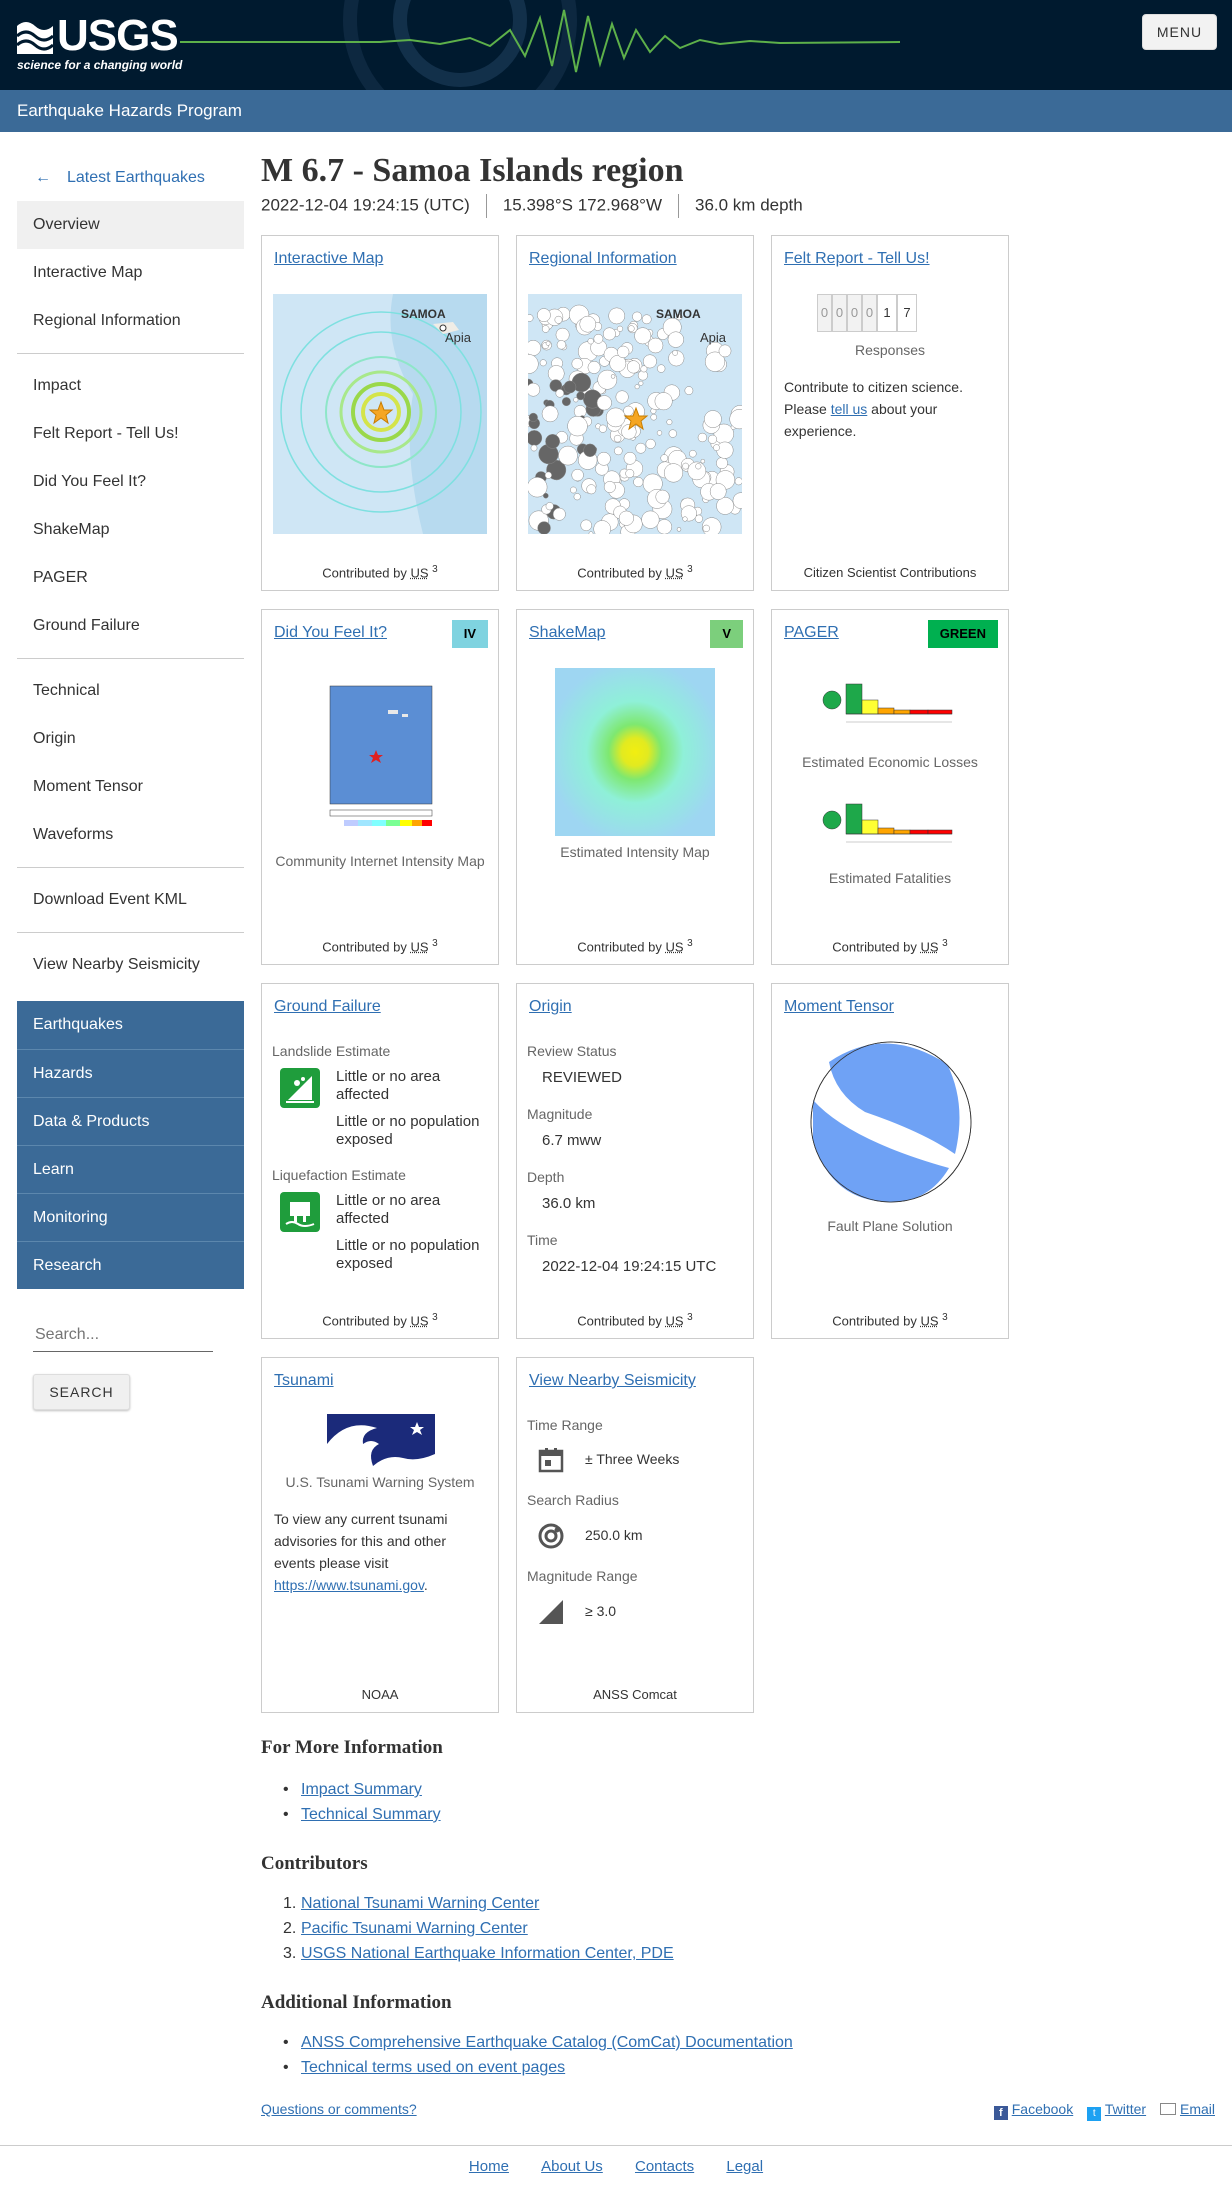 The width and height of the screenshot is (1232, 2206). I want to click on regional-map-thumbnail: SAMOA Apia, so click(635, 414).